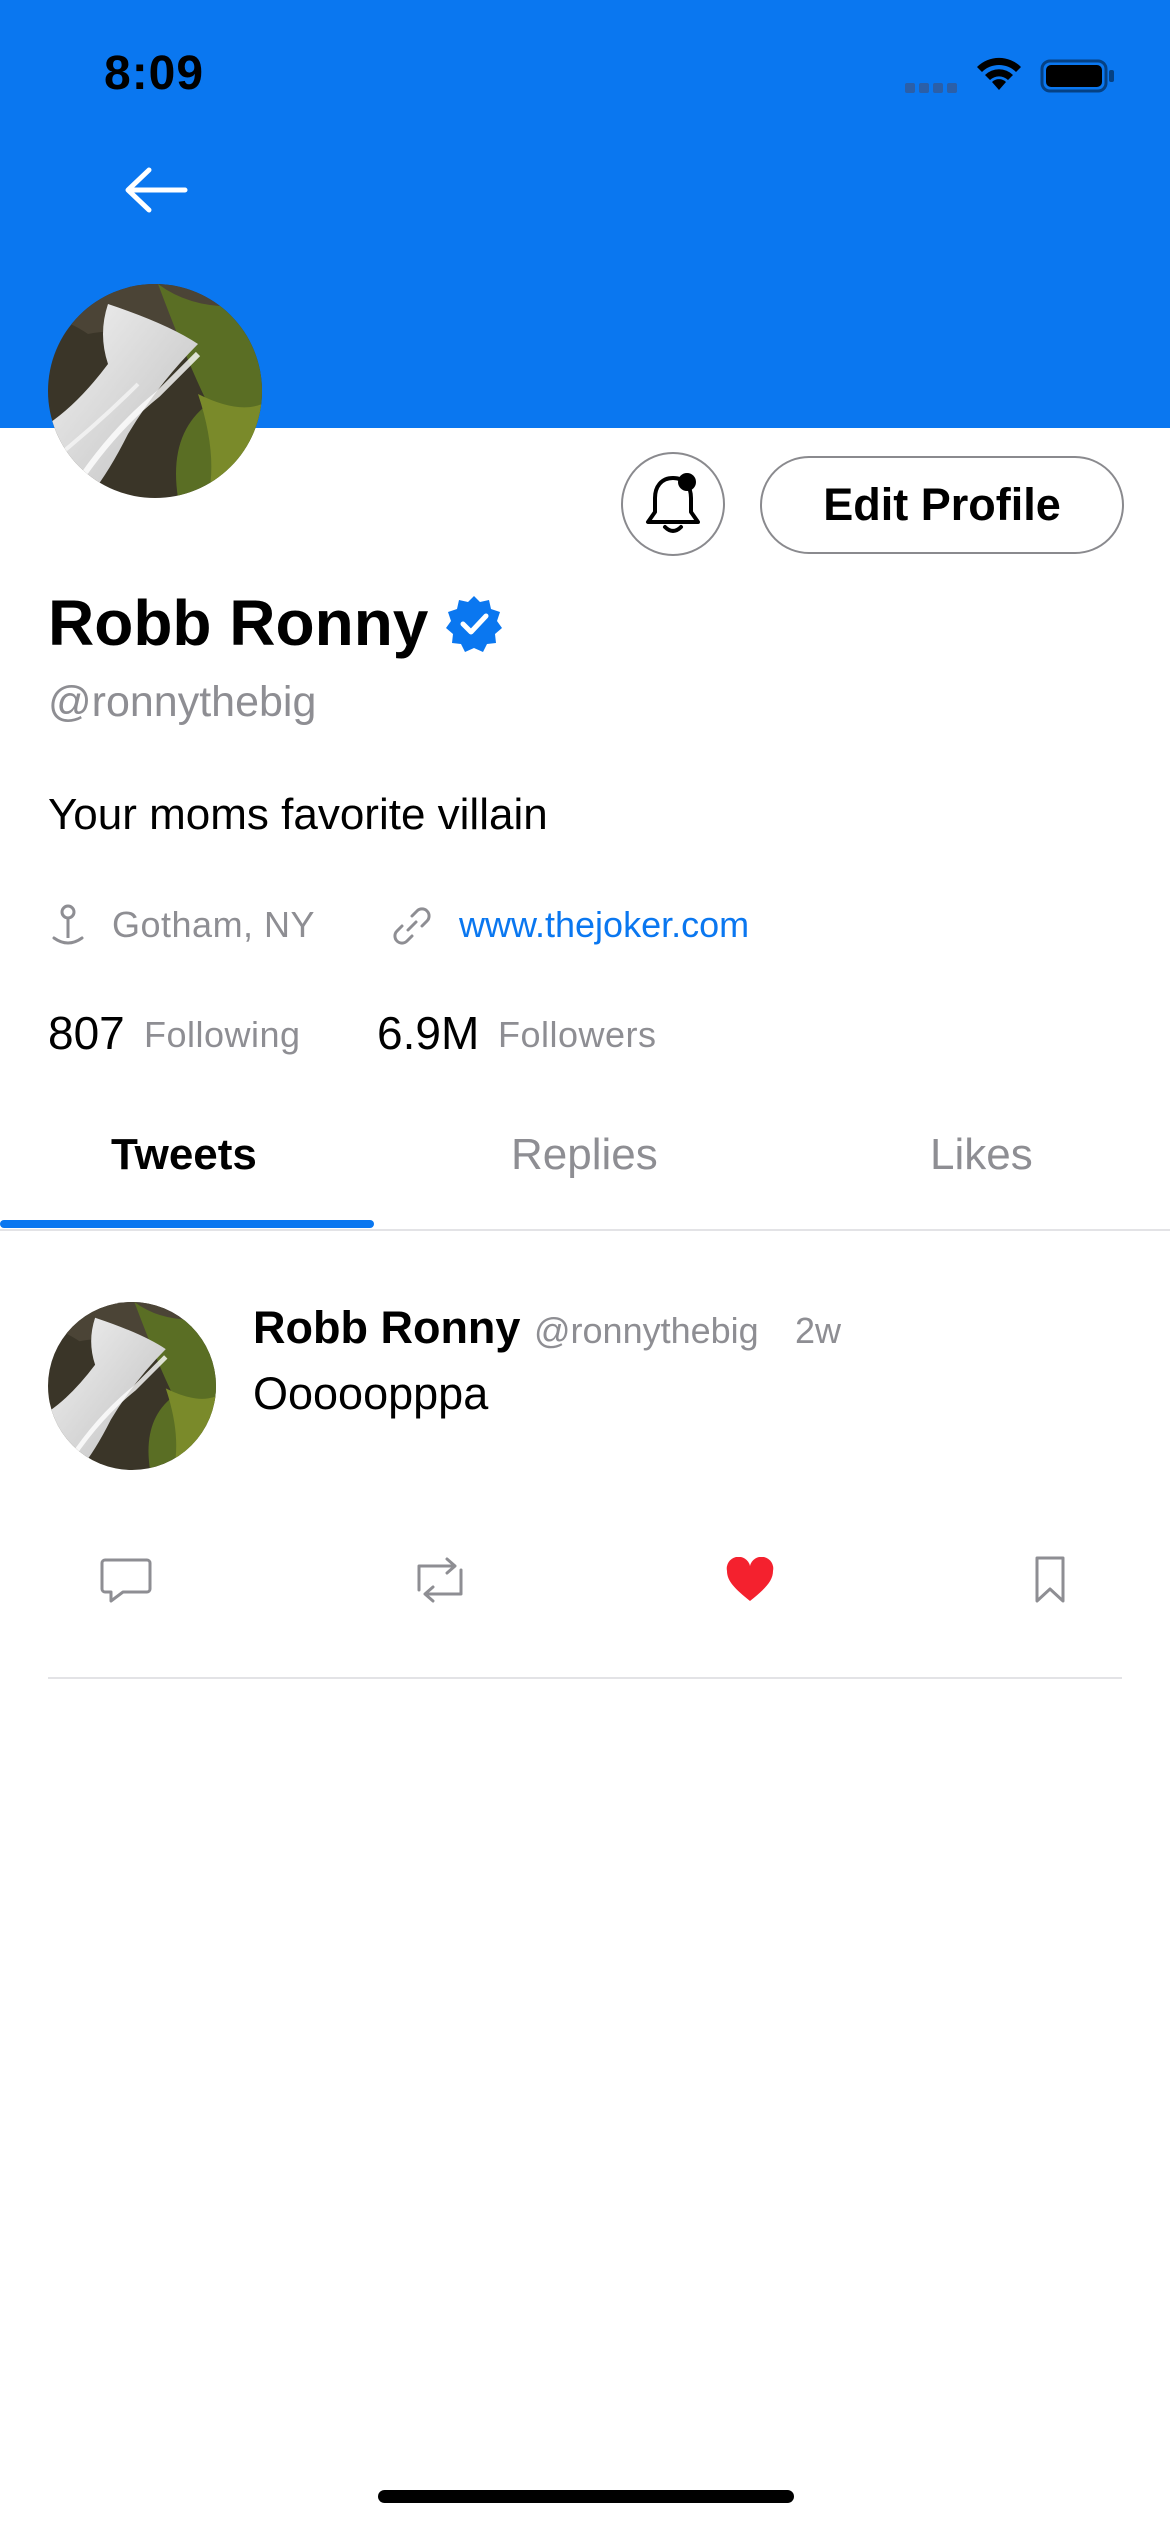 This screenshot has width=1170, height=2532. What do you see at coordinates (584, 1155) in the screenshot?
I see `tab-replies: Replies` at bounding box center [584, 1155].